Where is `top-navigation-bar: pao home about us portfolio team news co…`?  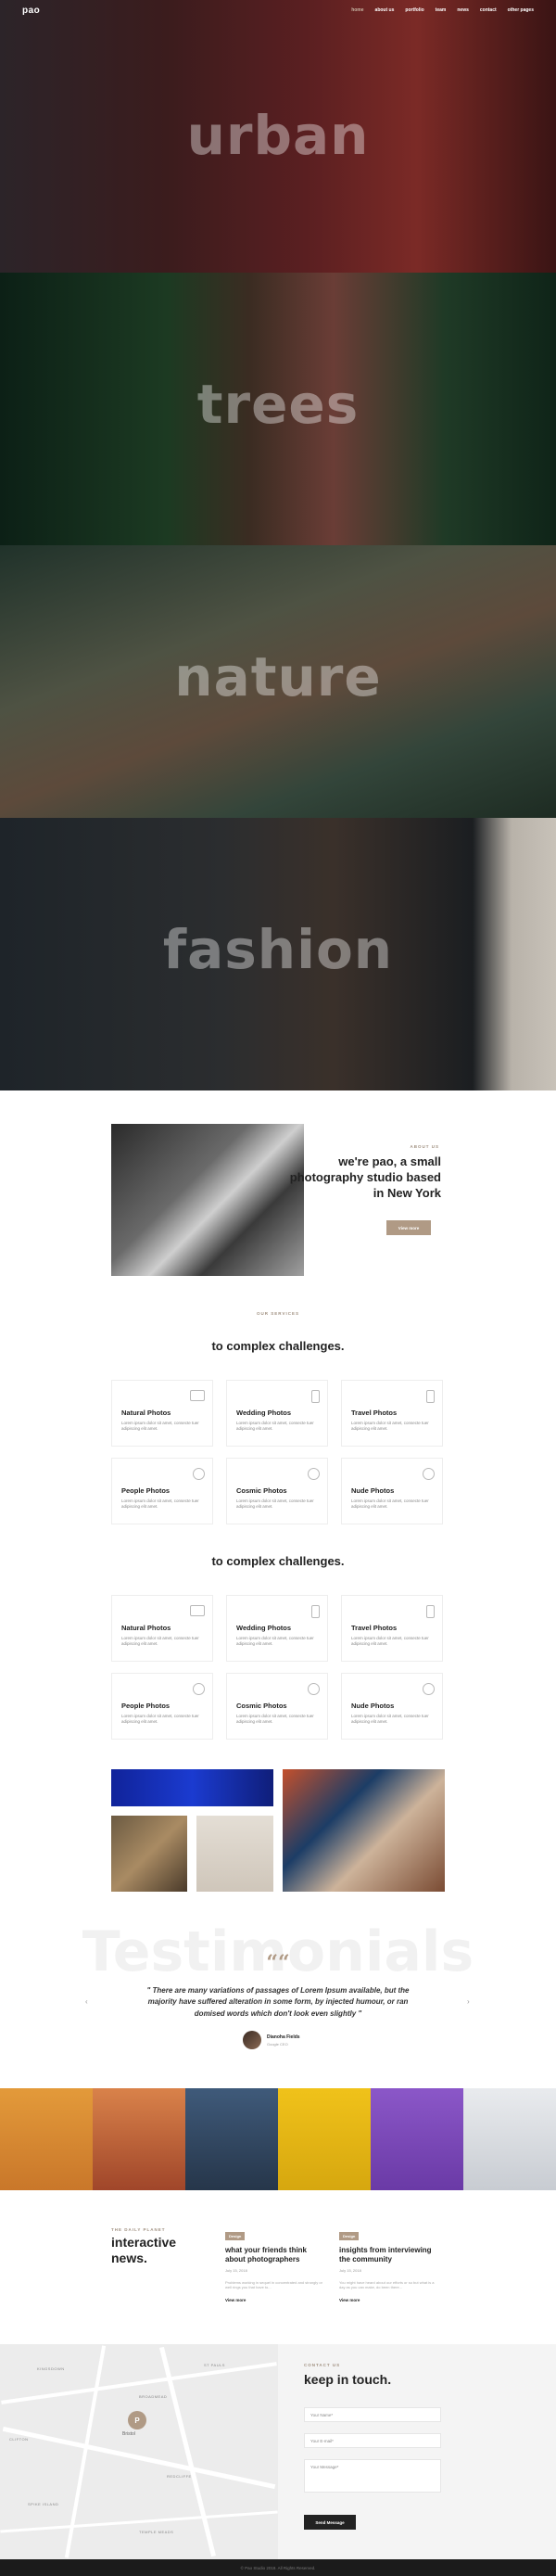 top-navigation-bar: pao home about us portfolio team news co… is located at coordinates (278, 10).